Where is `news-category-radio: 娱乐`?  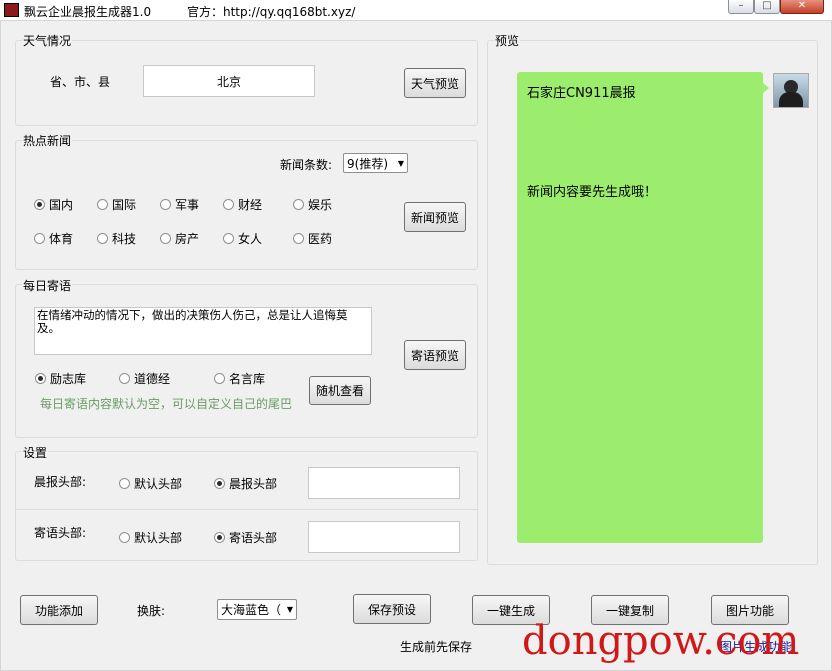
news-category-radio: 娱乐 is located at coordinates (312, 204).